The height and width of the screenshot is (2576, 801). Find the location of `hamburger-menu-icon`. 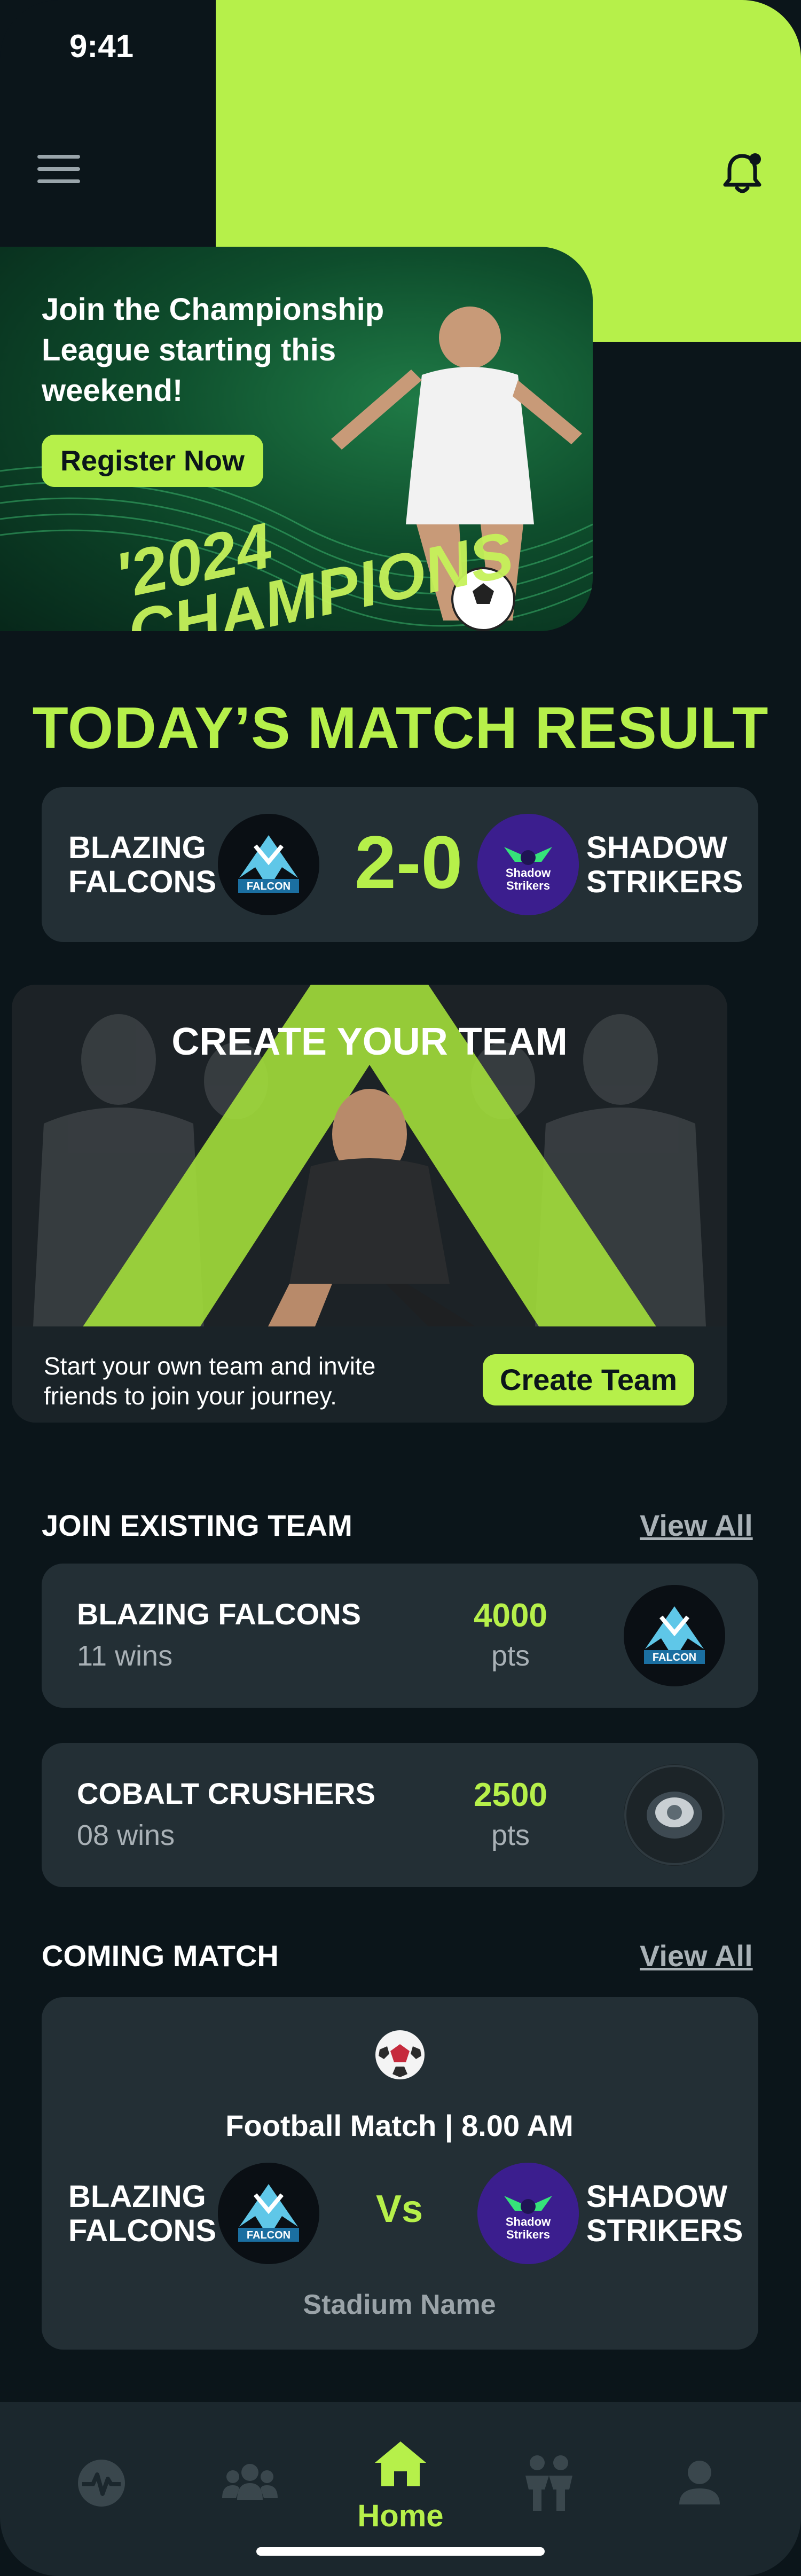

hamburger-menu-icon is located at coordinates (58, 171).